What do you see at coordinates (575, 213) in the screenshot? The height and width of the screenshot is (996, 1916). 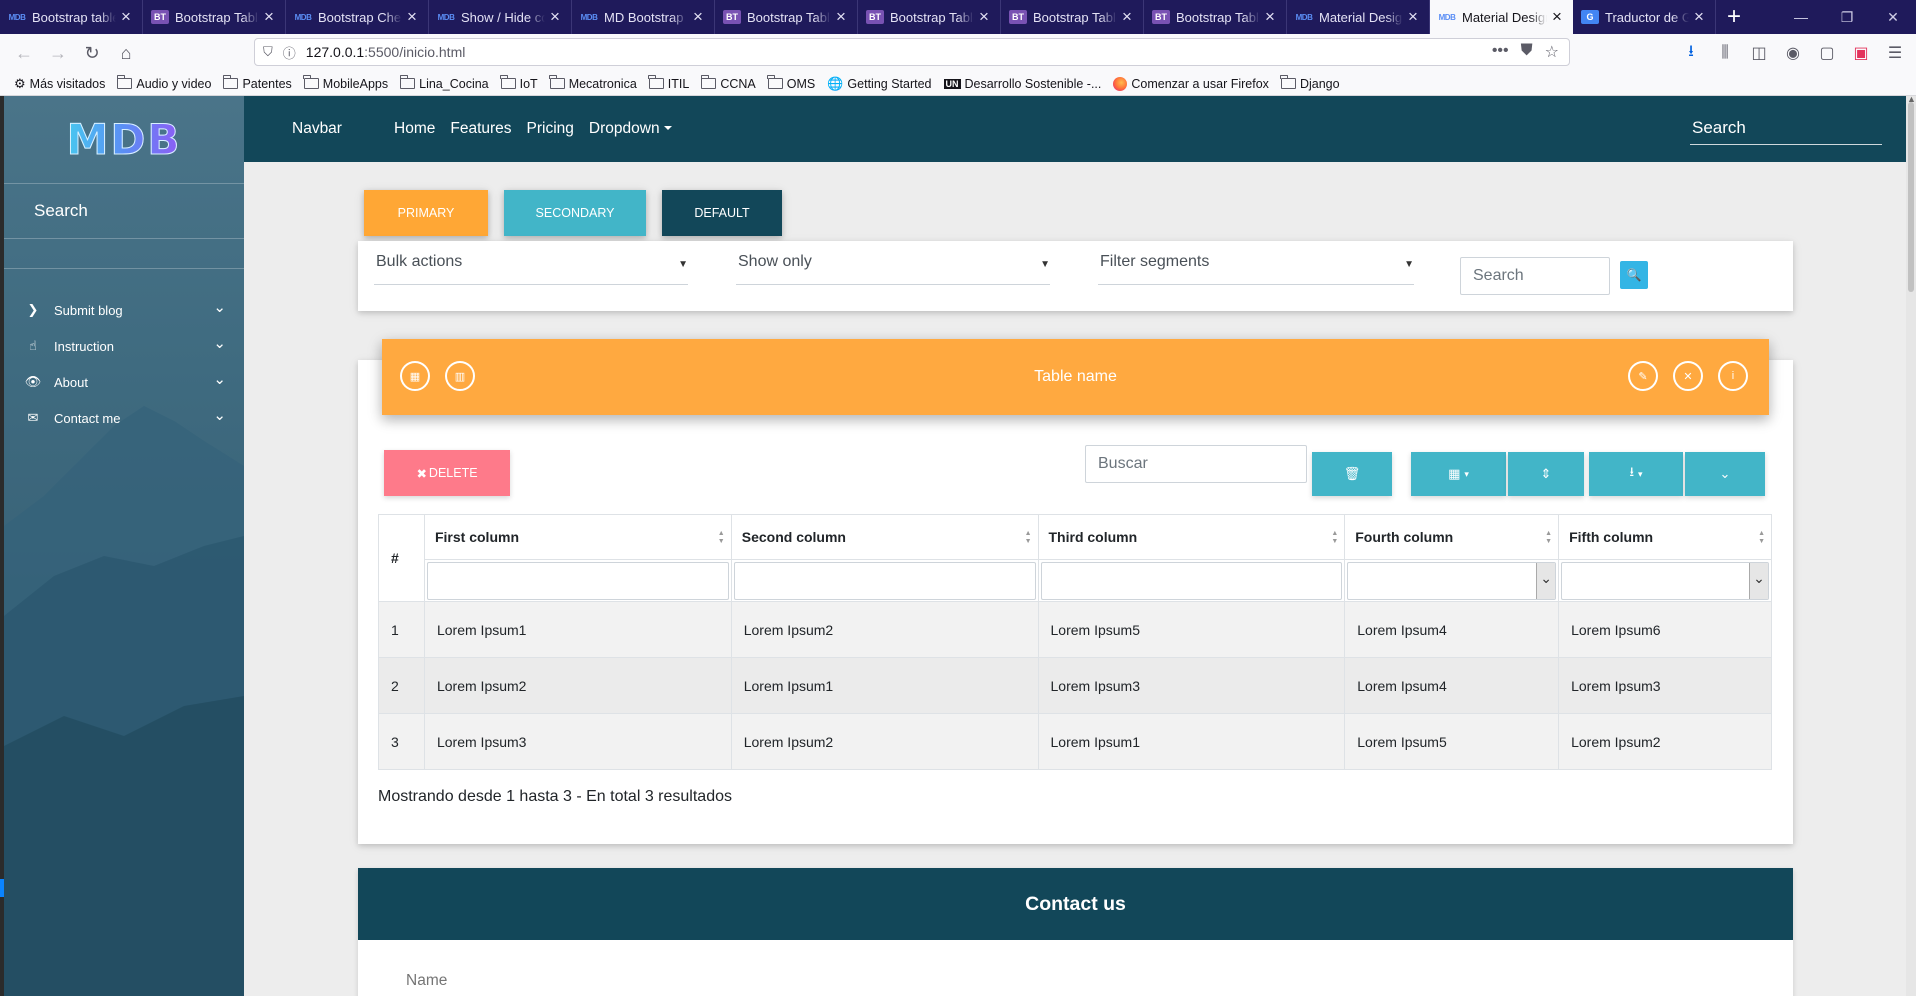 I see `secondary-button: Secondary` at bounding box center [575, 213].